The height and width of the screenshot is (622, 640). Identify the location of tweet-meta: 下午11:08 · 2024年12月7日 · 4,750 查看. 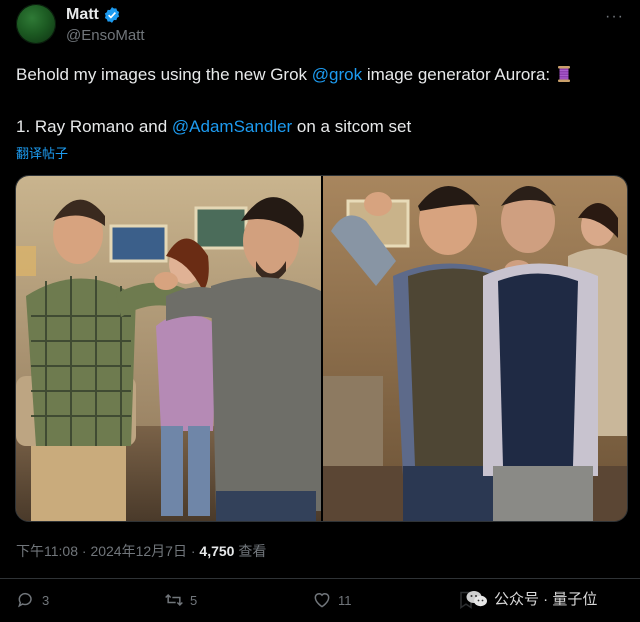
(141, 551).